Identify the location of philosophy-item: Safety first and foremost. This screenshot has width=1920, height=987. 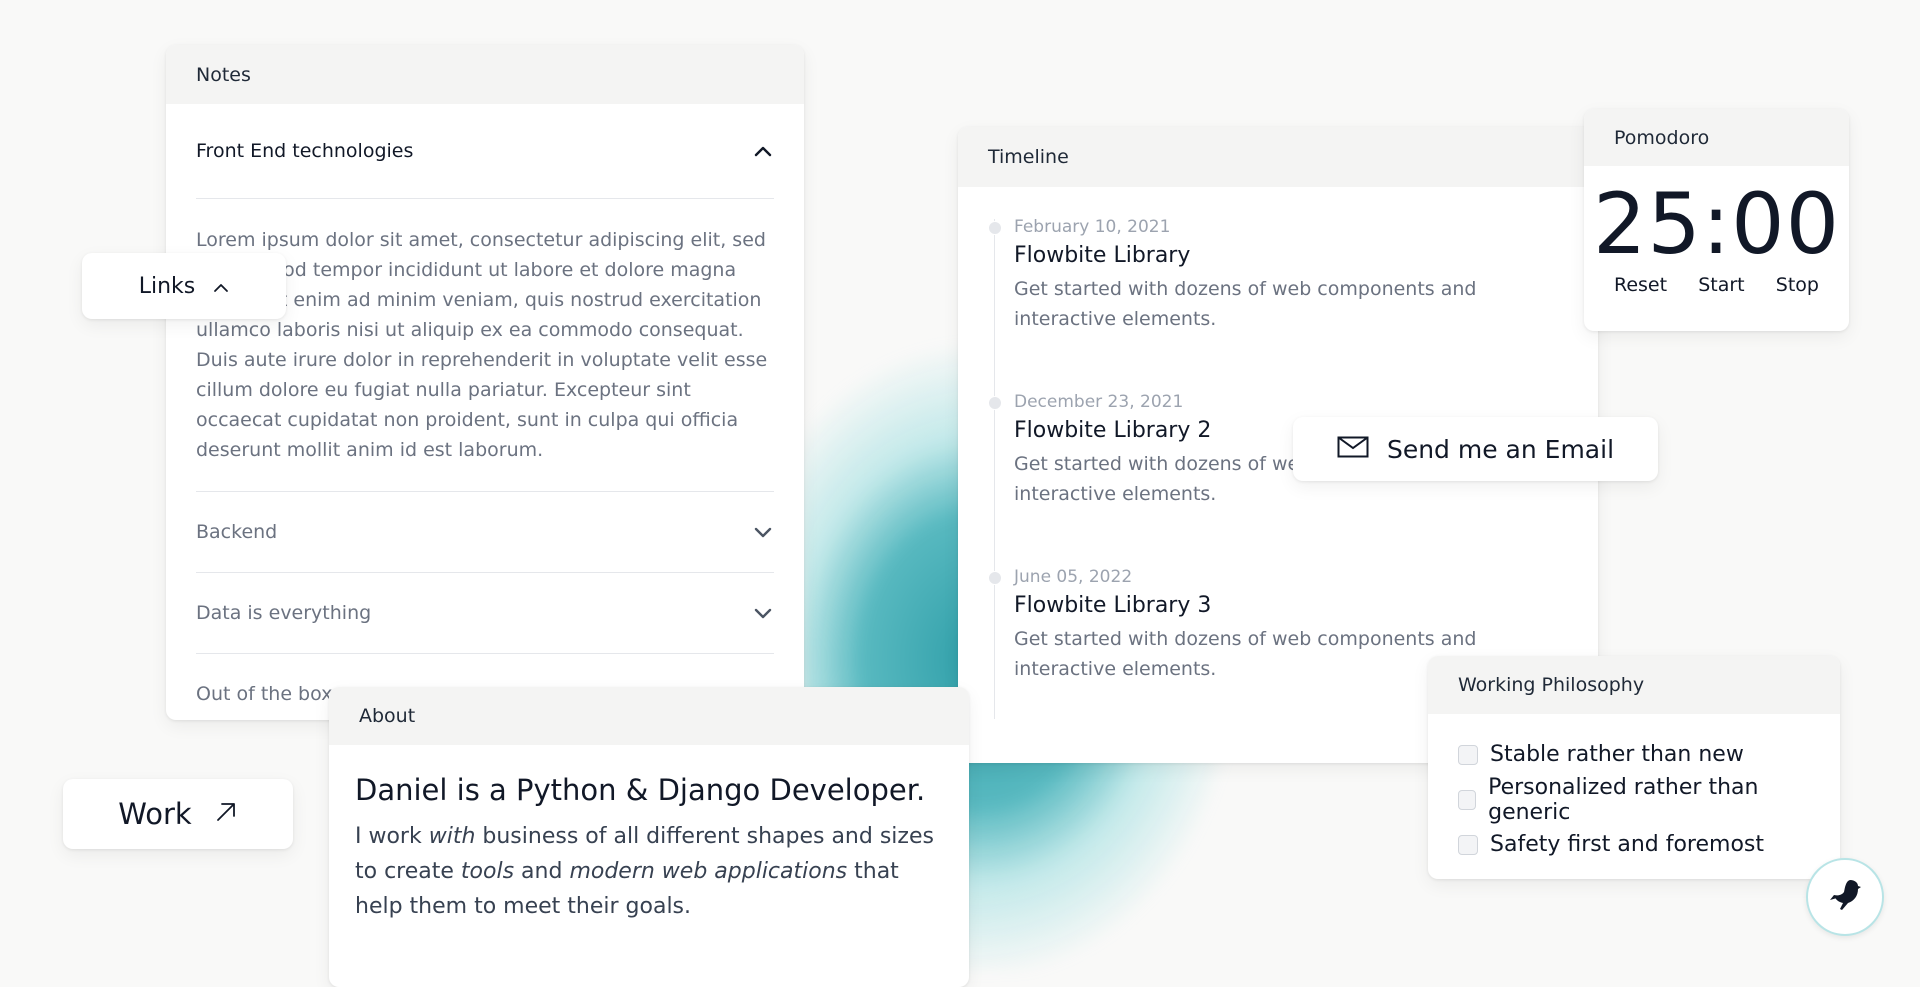
(1634, 844).